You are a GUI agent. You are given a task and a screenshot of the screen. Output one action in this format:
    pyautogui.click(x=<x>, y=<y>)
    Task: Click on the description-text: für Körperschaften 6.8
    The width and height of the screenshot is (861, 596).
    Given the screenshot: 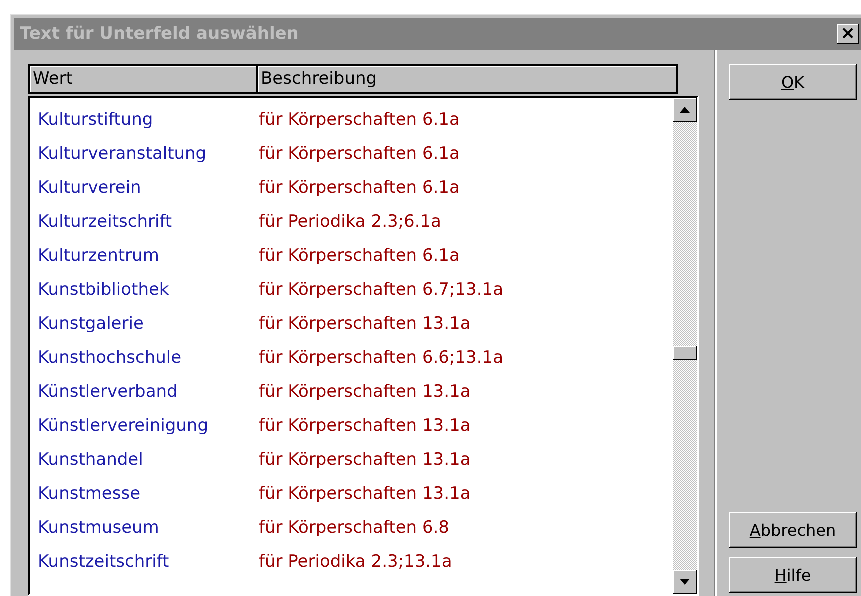 What is the action you would take?
    pyautogui.click(x=354, y=528)
    